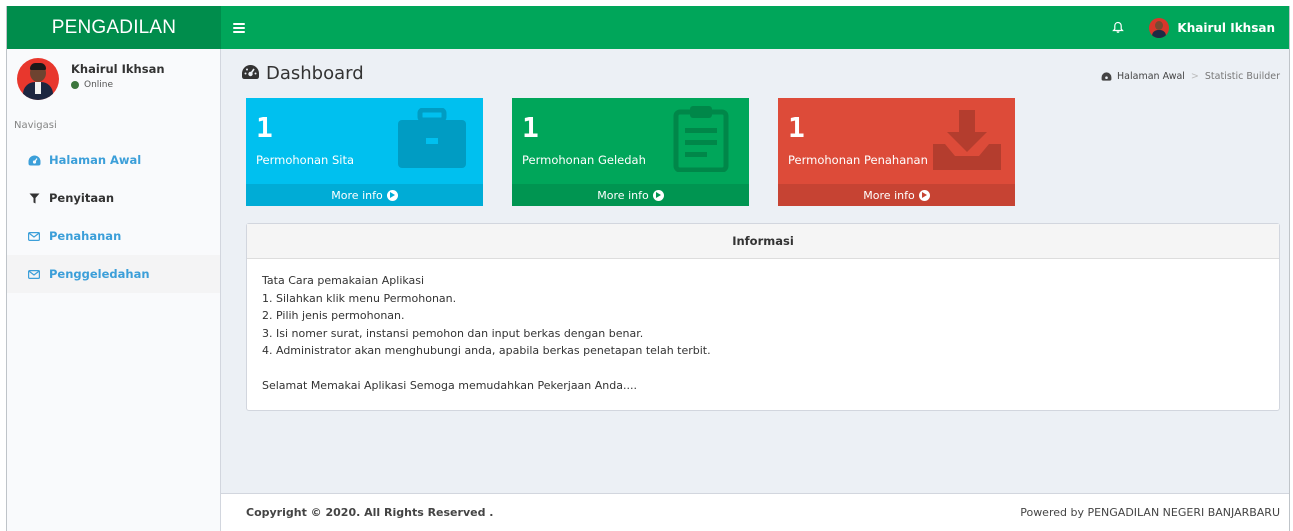  What do you see at coordinates (239, 27) in the screenshot?
I see `hamburger-icon` at bounding box center [239, 27].